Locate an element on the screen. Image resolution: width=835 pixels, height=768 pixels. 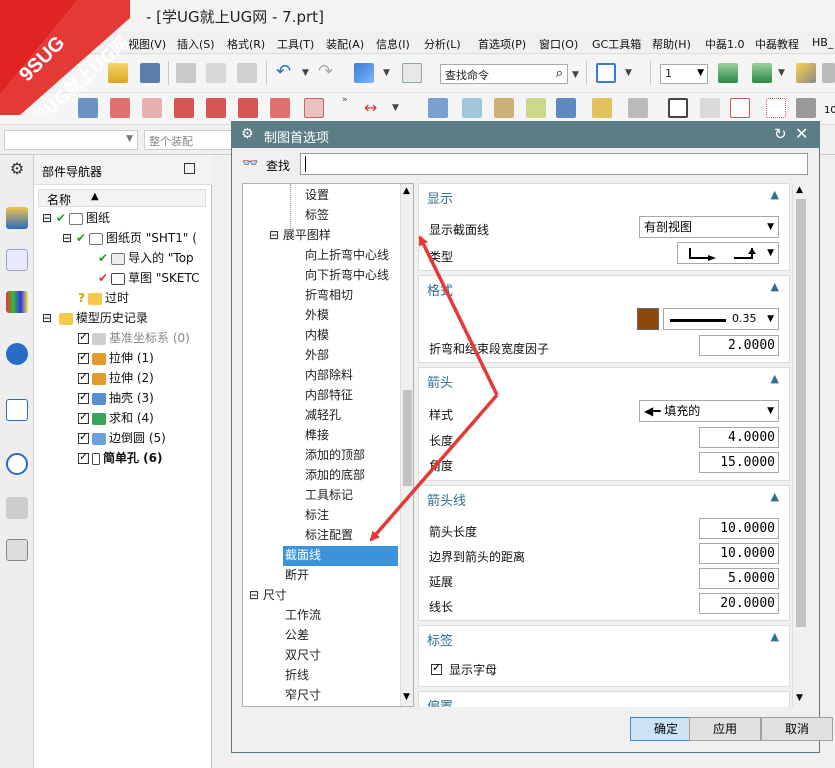
assembly-navigator-icon is located at coordinates (17, 218).